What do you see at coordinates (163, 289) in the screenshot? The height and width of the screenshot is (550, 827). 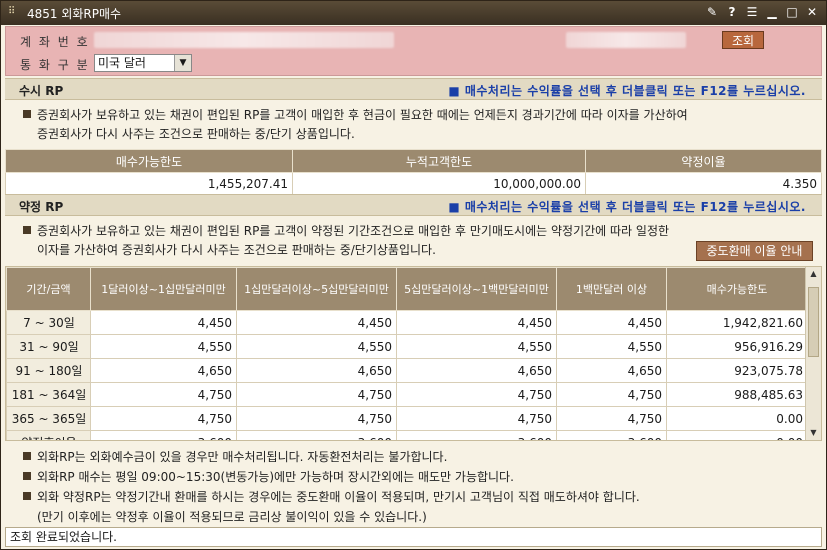 I see `col-header-tier1: 1달러이상~1십만달러미만` at bounding box center [163, 289].